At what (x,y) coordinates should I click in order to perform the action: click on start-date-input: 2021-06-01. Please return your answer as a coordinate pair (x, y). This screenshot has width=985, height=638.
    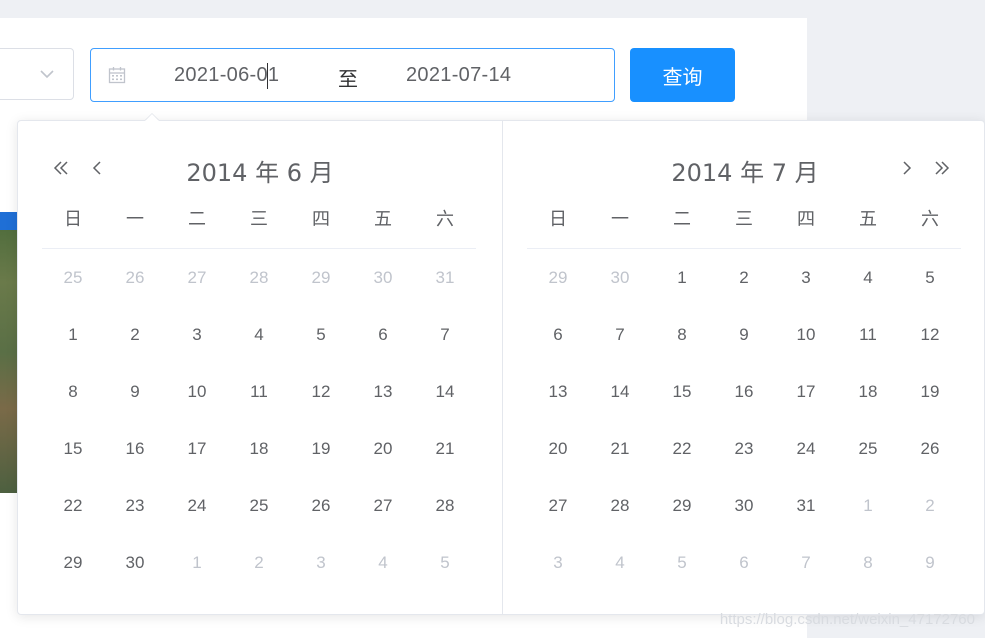
    Looking at the image, I should click on (226, 75).